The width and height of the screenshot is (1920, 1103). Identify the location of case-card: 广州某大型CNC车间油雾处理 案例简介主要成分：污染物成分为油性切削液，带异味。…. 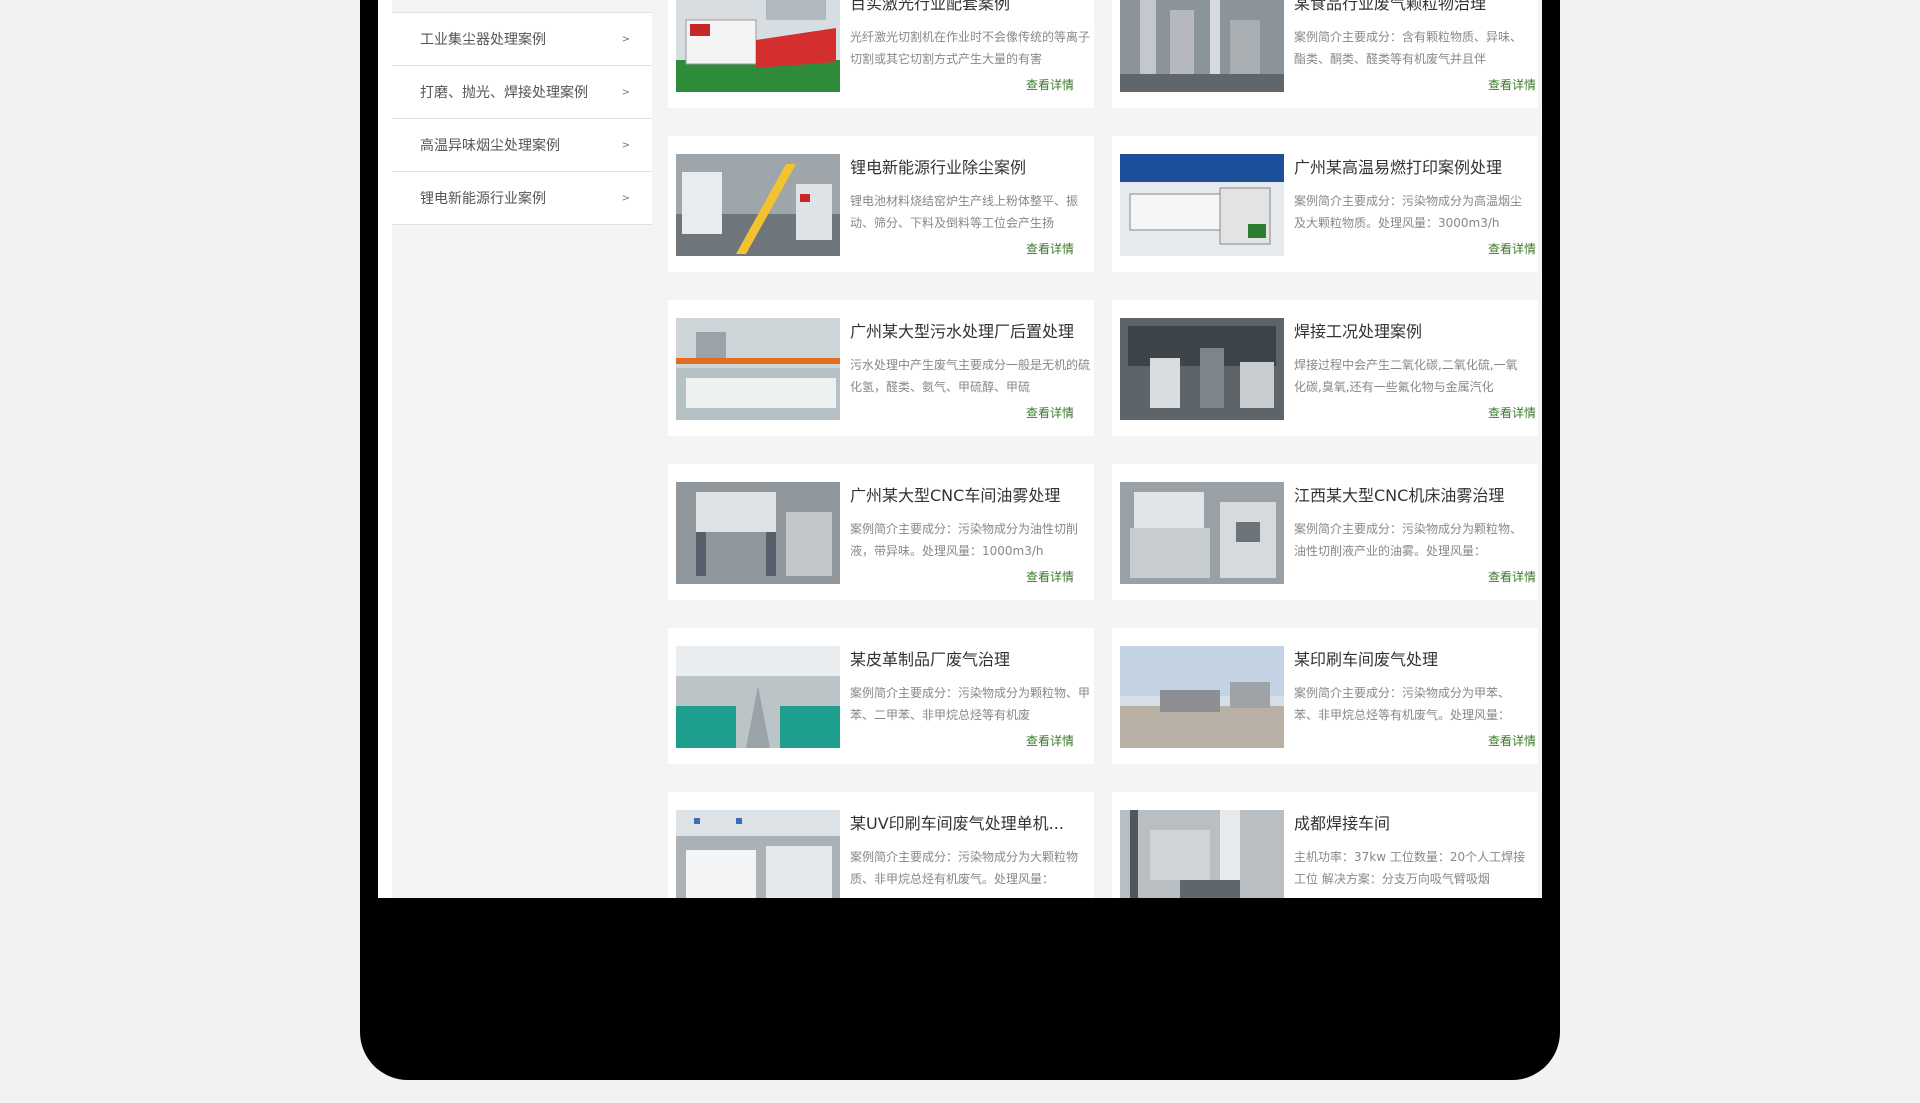
(881, 532).